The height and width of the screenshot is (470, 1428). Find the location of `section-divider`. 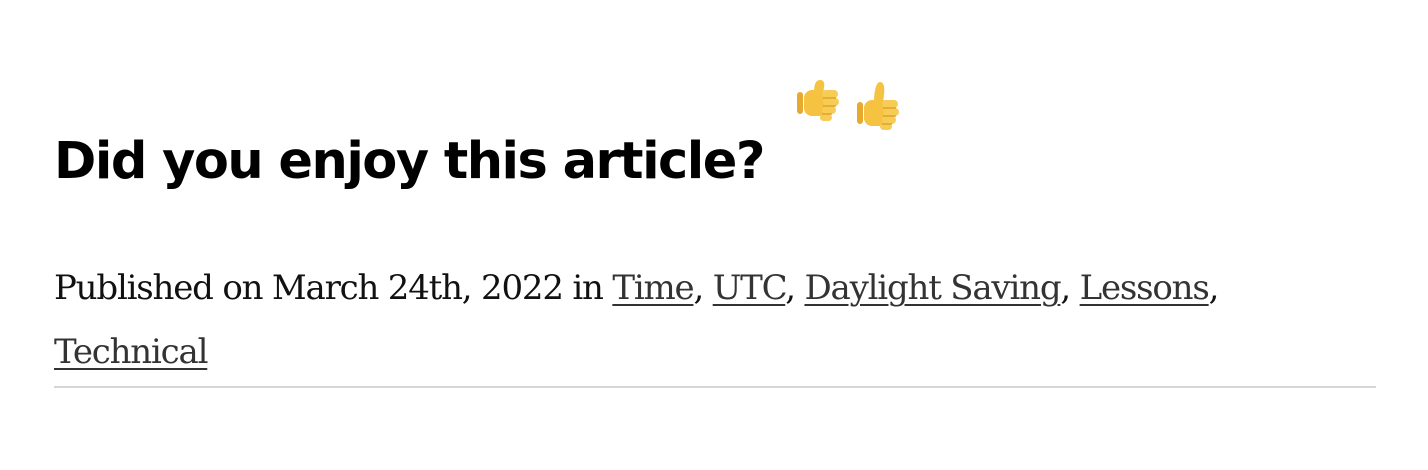

section-divider is located at coordinates (715, 387).